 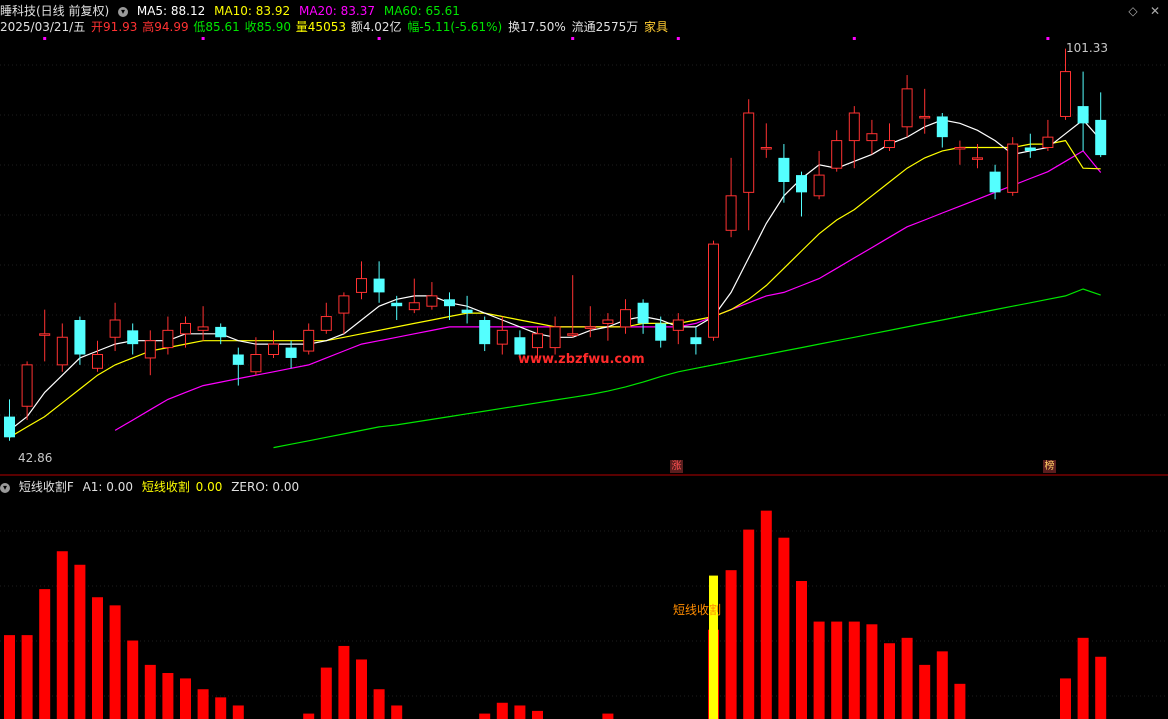 What do you see at coordinates (1155, 11) in the screenshot?
I see `close-icon: ✕` at bounding box center [1155, 11].